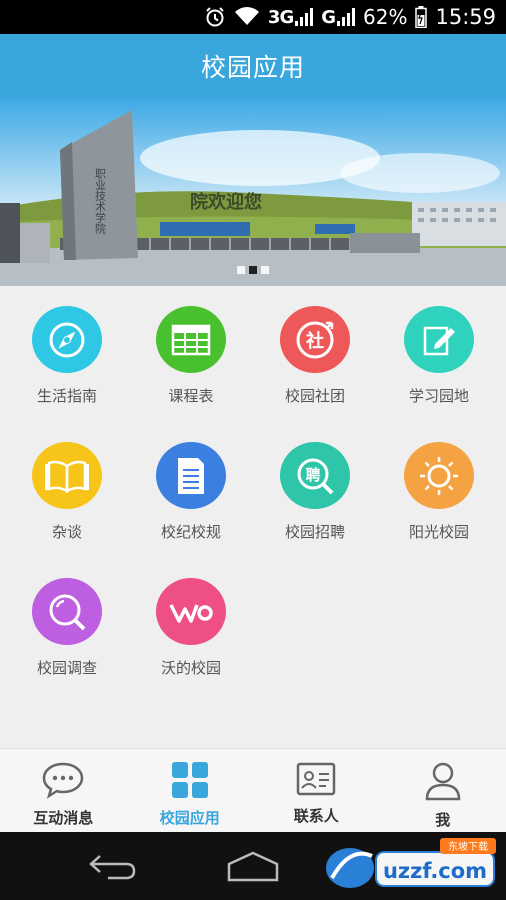 The image size is (506, 900). I want to click on table-icon, so click(191, 339).